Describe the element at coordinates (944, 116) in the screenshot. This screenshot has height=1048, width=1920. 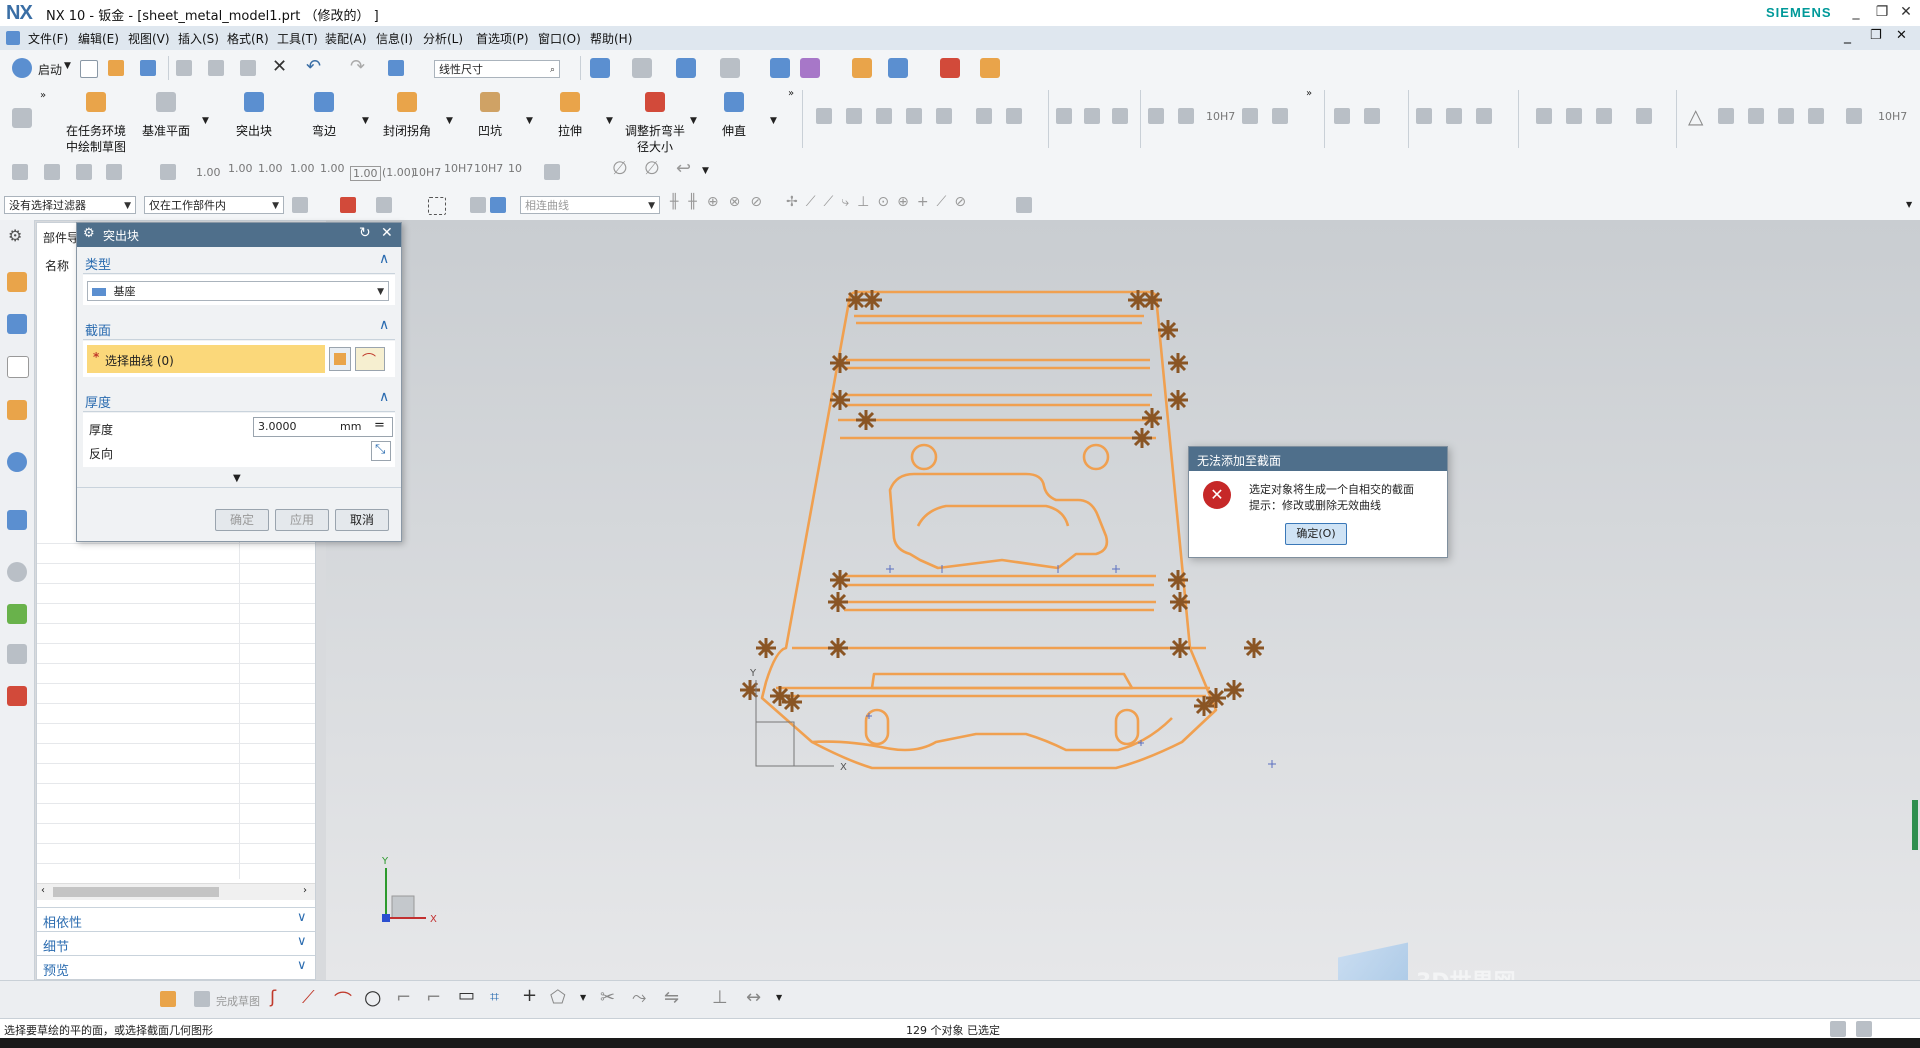
I see `gusset-icon` at that location.